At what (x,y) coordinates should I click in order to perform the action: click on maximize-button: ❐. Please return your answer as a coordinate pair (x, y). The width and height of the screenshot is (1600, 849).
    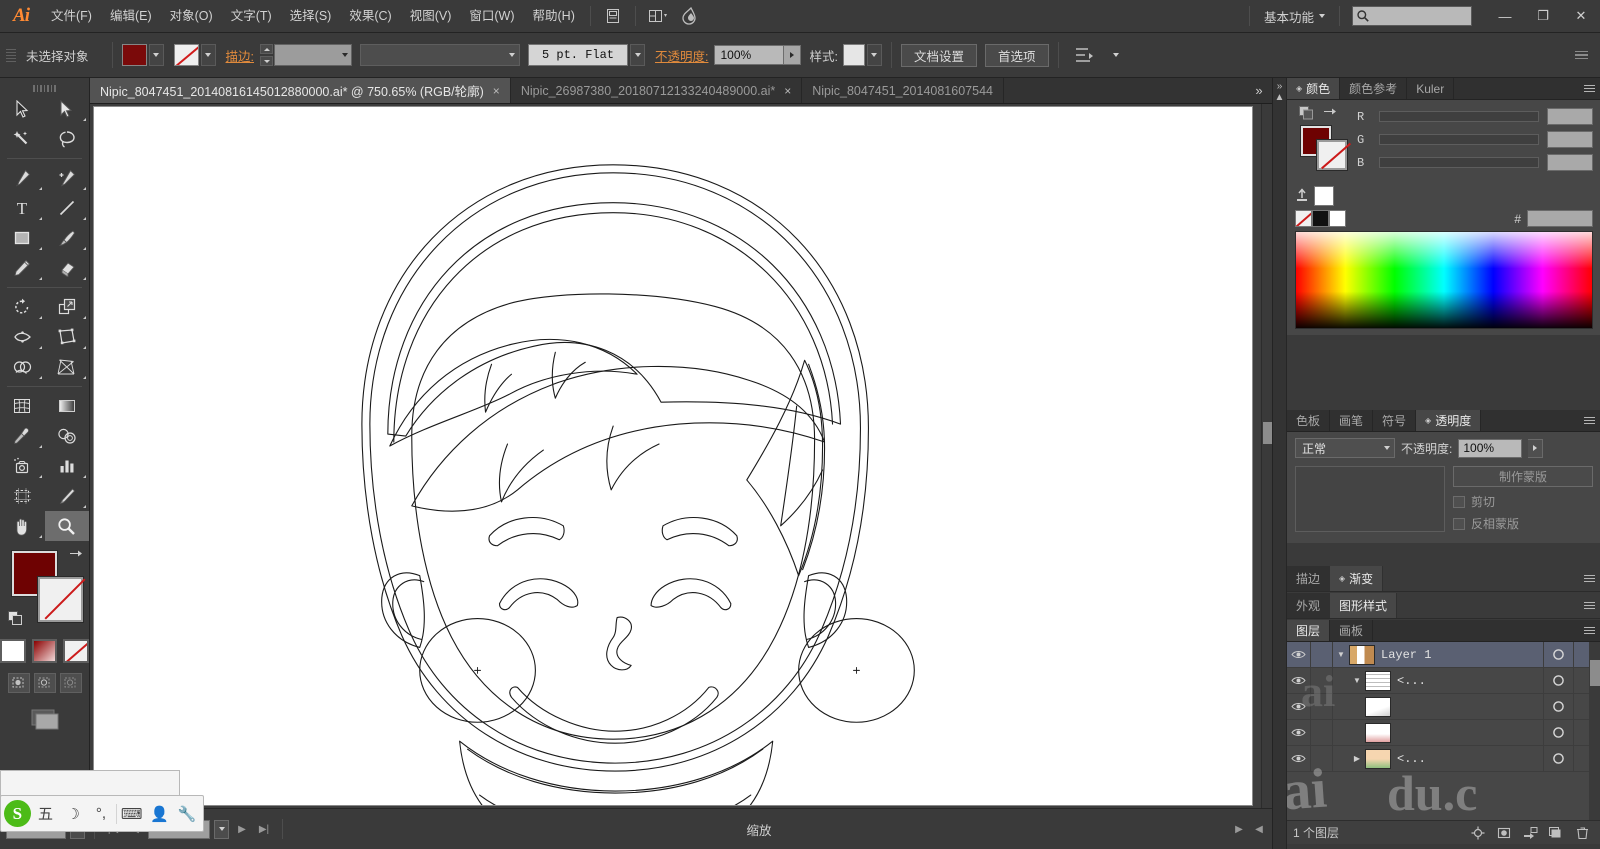
    Looking at the image, I should click on (1543, 16).